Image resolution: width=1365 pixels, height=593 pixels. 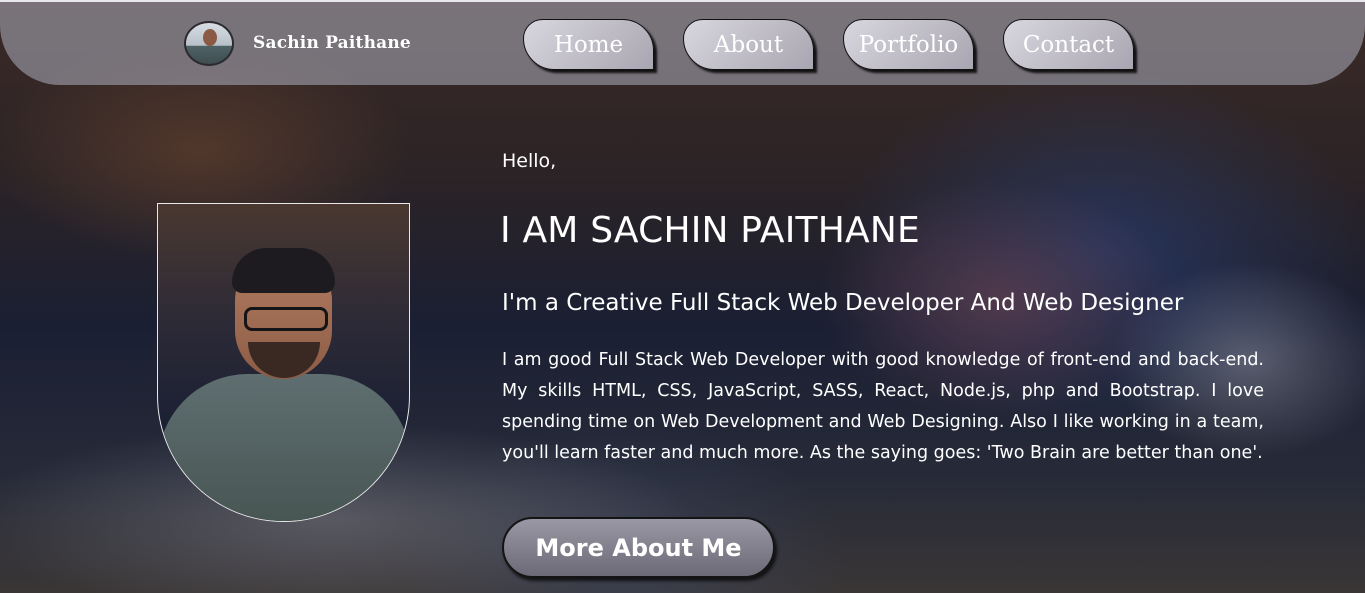 I want to click on brand: Sachin Paithane, so click(x=297, y=43).